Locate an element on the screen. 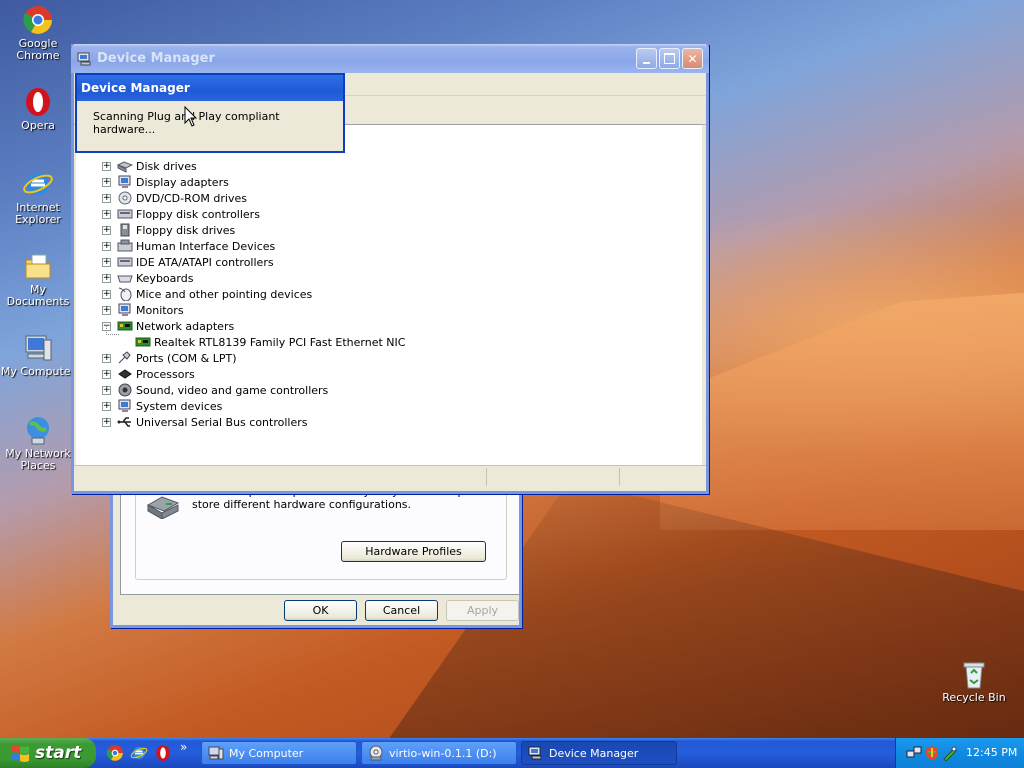  tree-item-keyboards: + Keyboards is located at coordinates (147, 278).